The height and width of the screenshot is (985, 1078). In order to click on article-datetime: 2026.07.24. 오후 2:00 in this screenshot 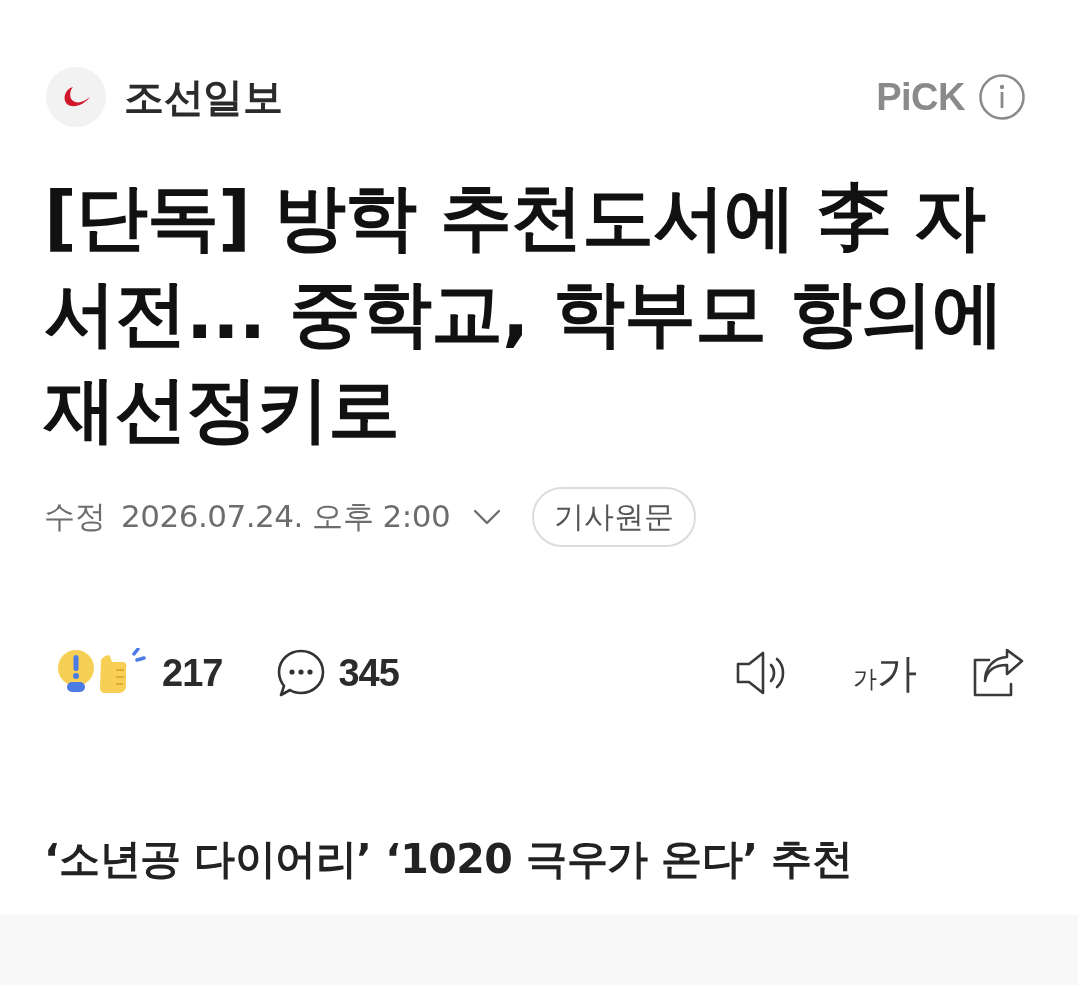, I will do `click(286, 516)`.